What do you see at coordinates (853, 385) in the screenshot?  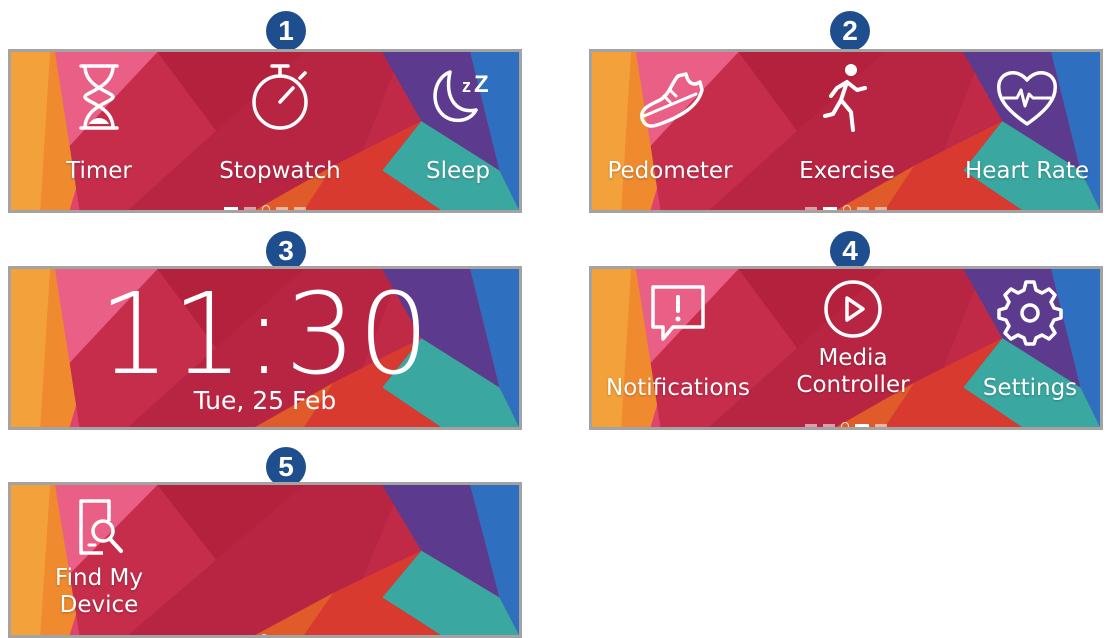 I see `app-label-line2: Controller` at bounding box center [853, 385].